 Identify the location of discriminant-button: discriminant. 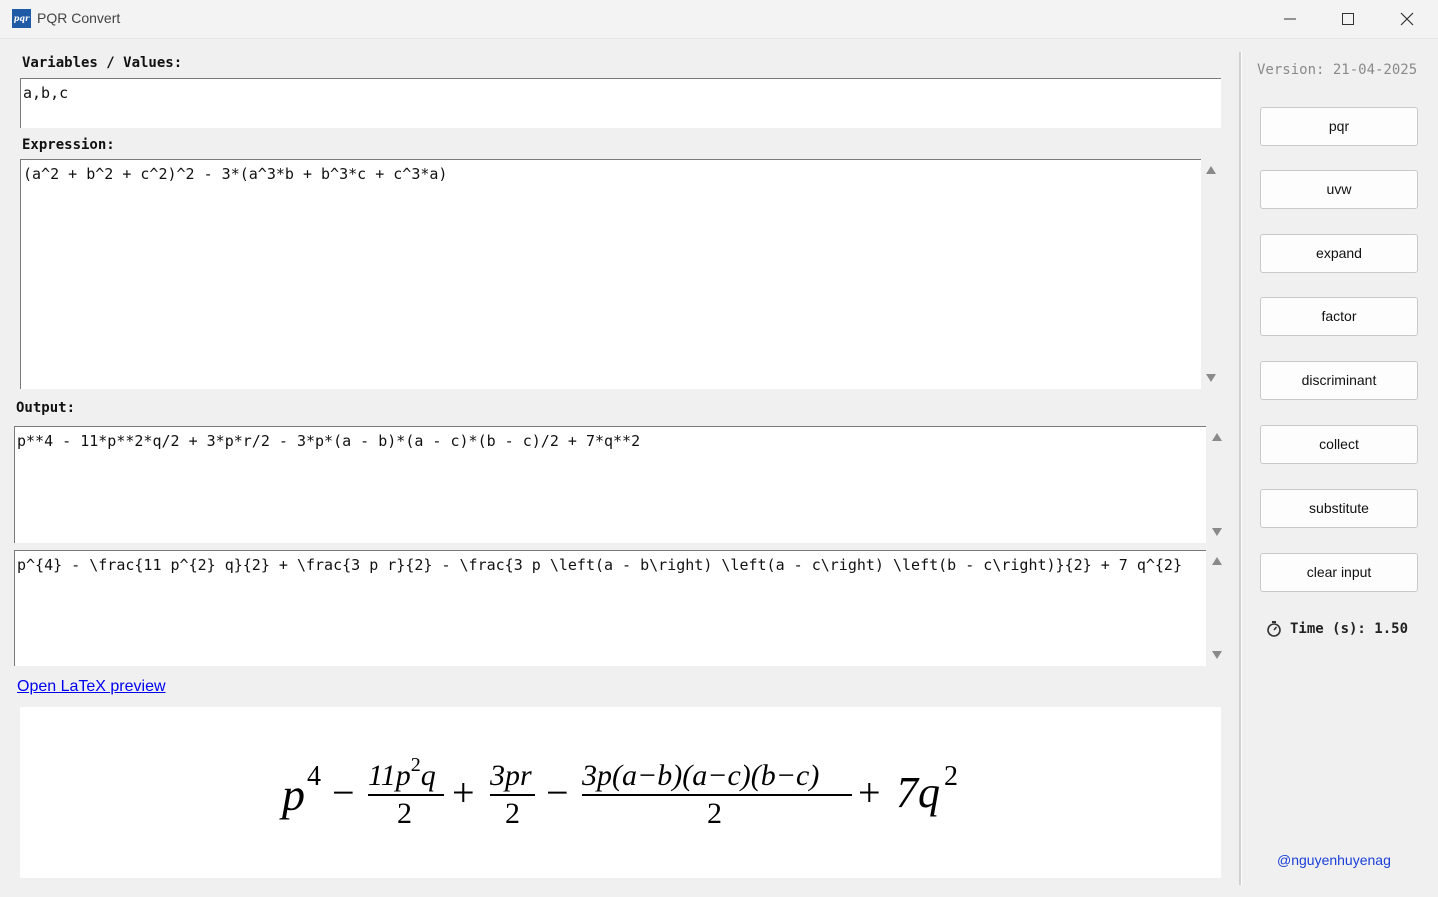
(1339, 380).